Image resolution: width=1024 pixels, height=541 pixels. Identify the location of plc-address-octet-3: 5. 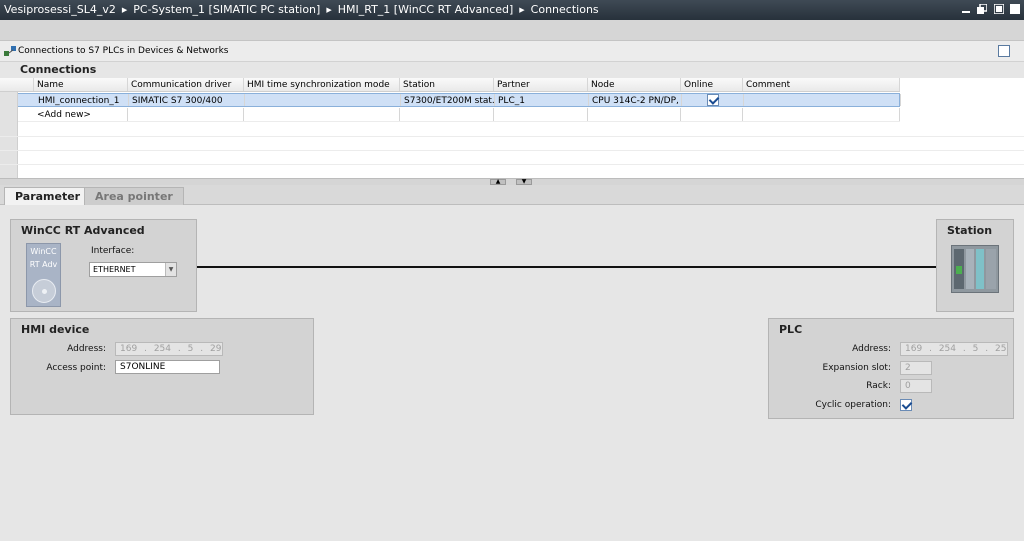
(975, 349).